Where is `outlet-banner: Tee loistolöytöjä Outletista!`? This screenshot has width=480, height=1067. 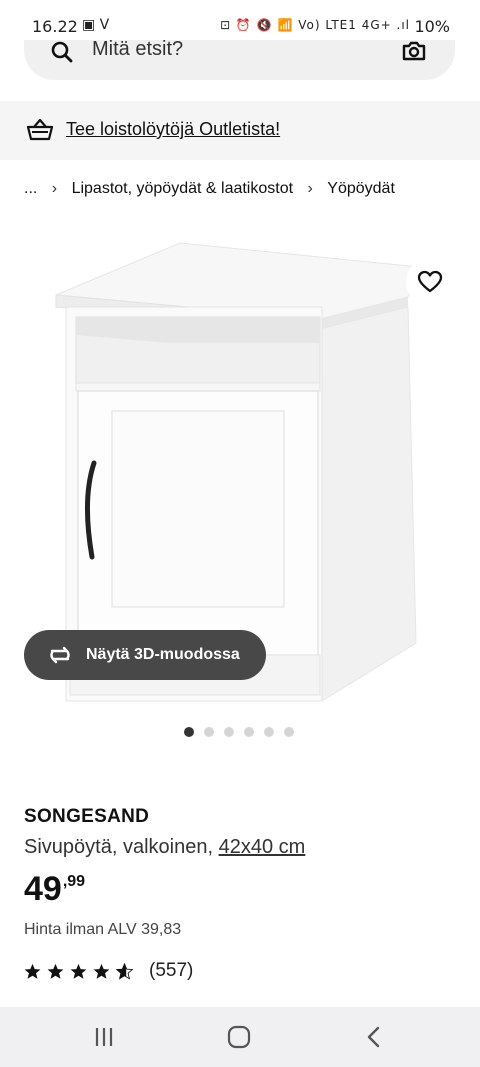
outlet-banner: Tee loistolöytöjä Outletista! is located at coordinates (240, 130).